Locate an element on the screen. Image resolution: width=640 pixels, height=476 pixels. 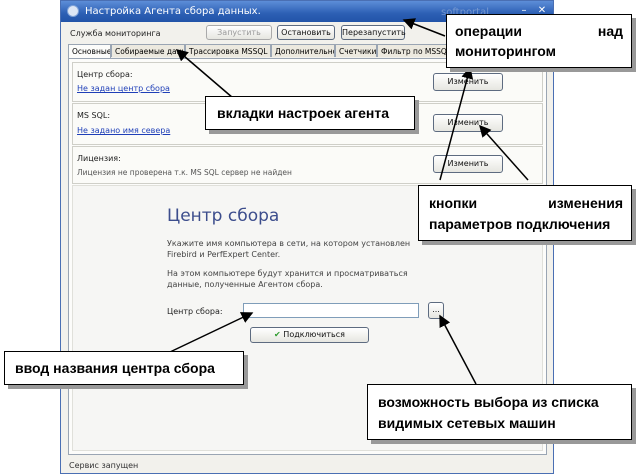
license-title: Лицензия: is located at coordinates (99, 158).